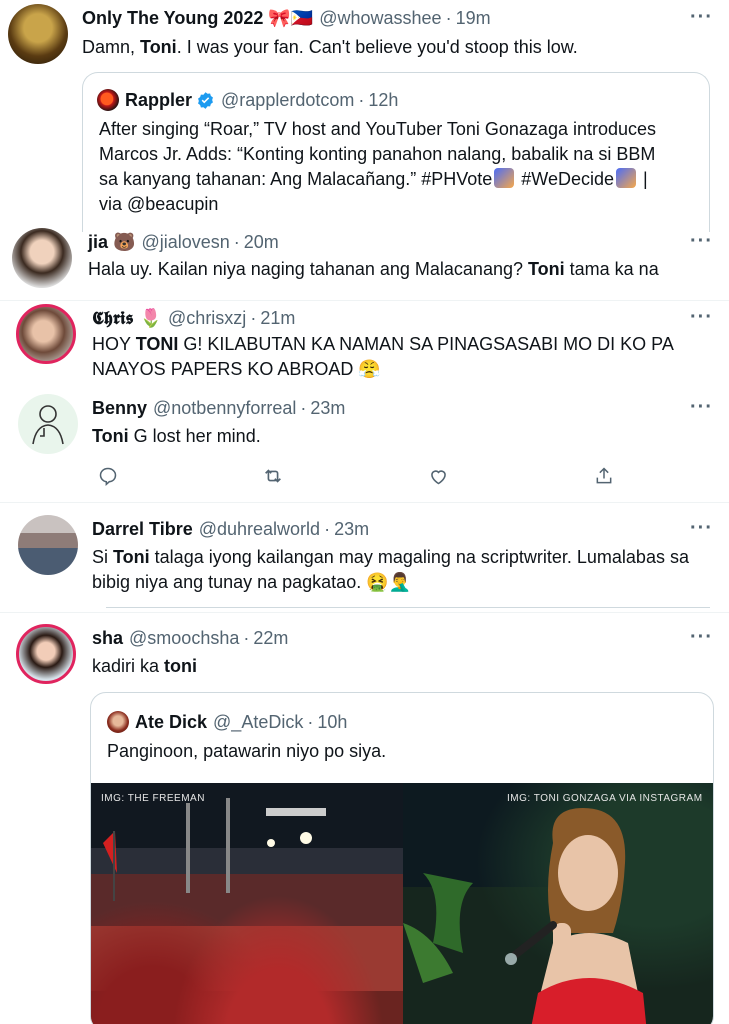  Describe the element at coordinates (408, 607) in the screenshot. I see `quote-edge` at that location.